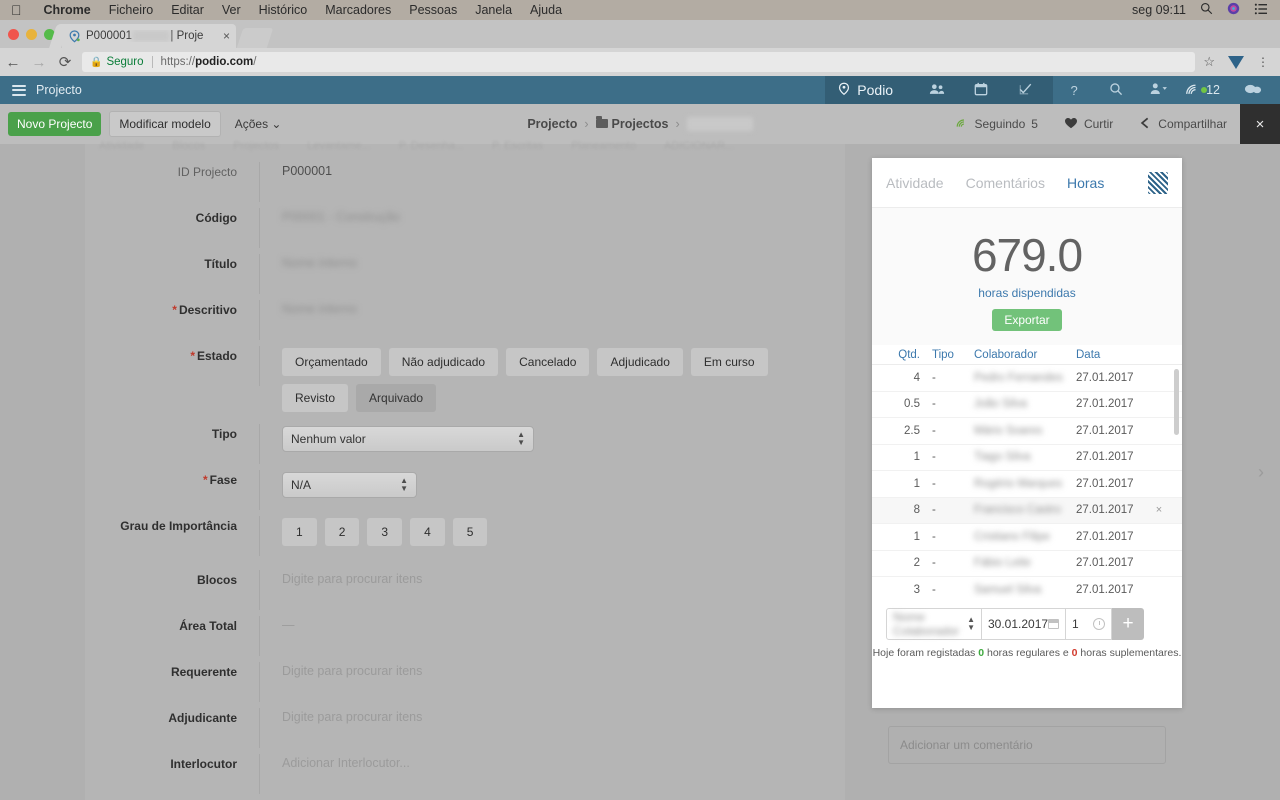 This screenshot has height=800, width=1280. What do you see at coordinates (433, 10) in the screenshot?
I see `menu-item-pessoas: Pessoas` at bounding box center [433, 10].